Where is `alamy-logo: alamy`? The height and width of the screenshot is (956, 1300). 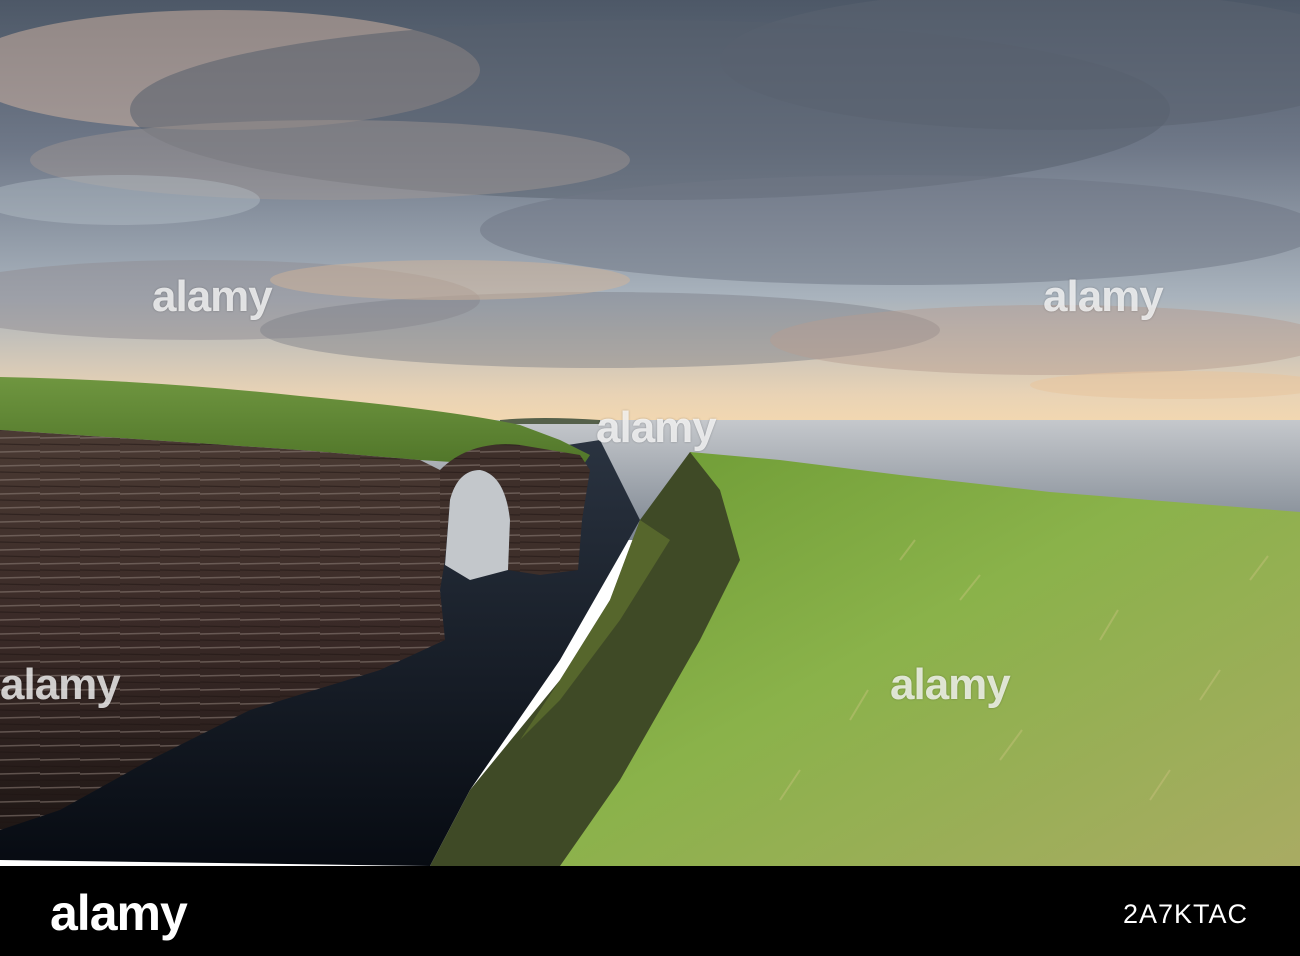 alamy-logo: alamy is located at coordinates (119, 913).